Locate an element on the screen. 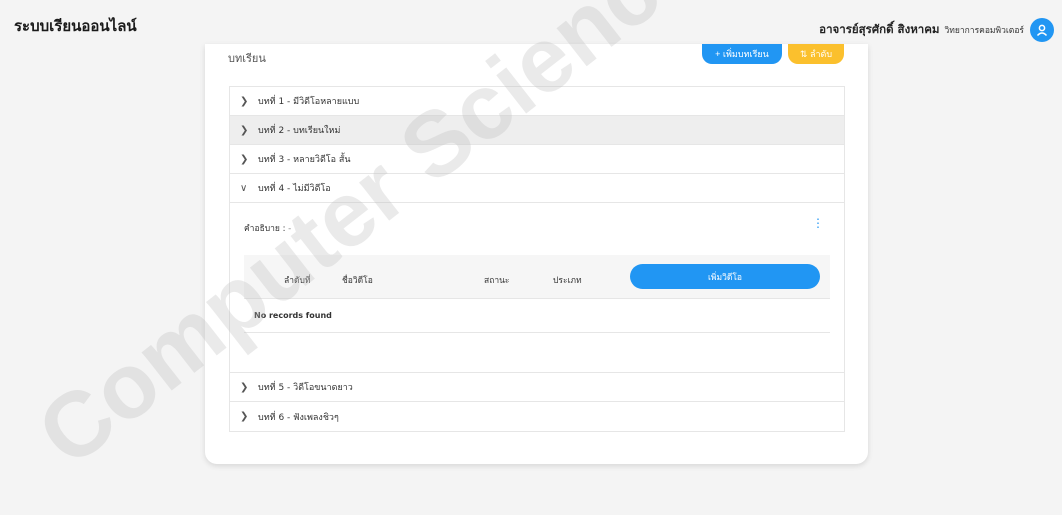 The height and width of the screenshot is (515, 1062). lesson-label: บทที่ 5 - วิดีโอขนาดยาว is located at coordinates (305, 388).